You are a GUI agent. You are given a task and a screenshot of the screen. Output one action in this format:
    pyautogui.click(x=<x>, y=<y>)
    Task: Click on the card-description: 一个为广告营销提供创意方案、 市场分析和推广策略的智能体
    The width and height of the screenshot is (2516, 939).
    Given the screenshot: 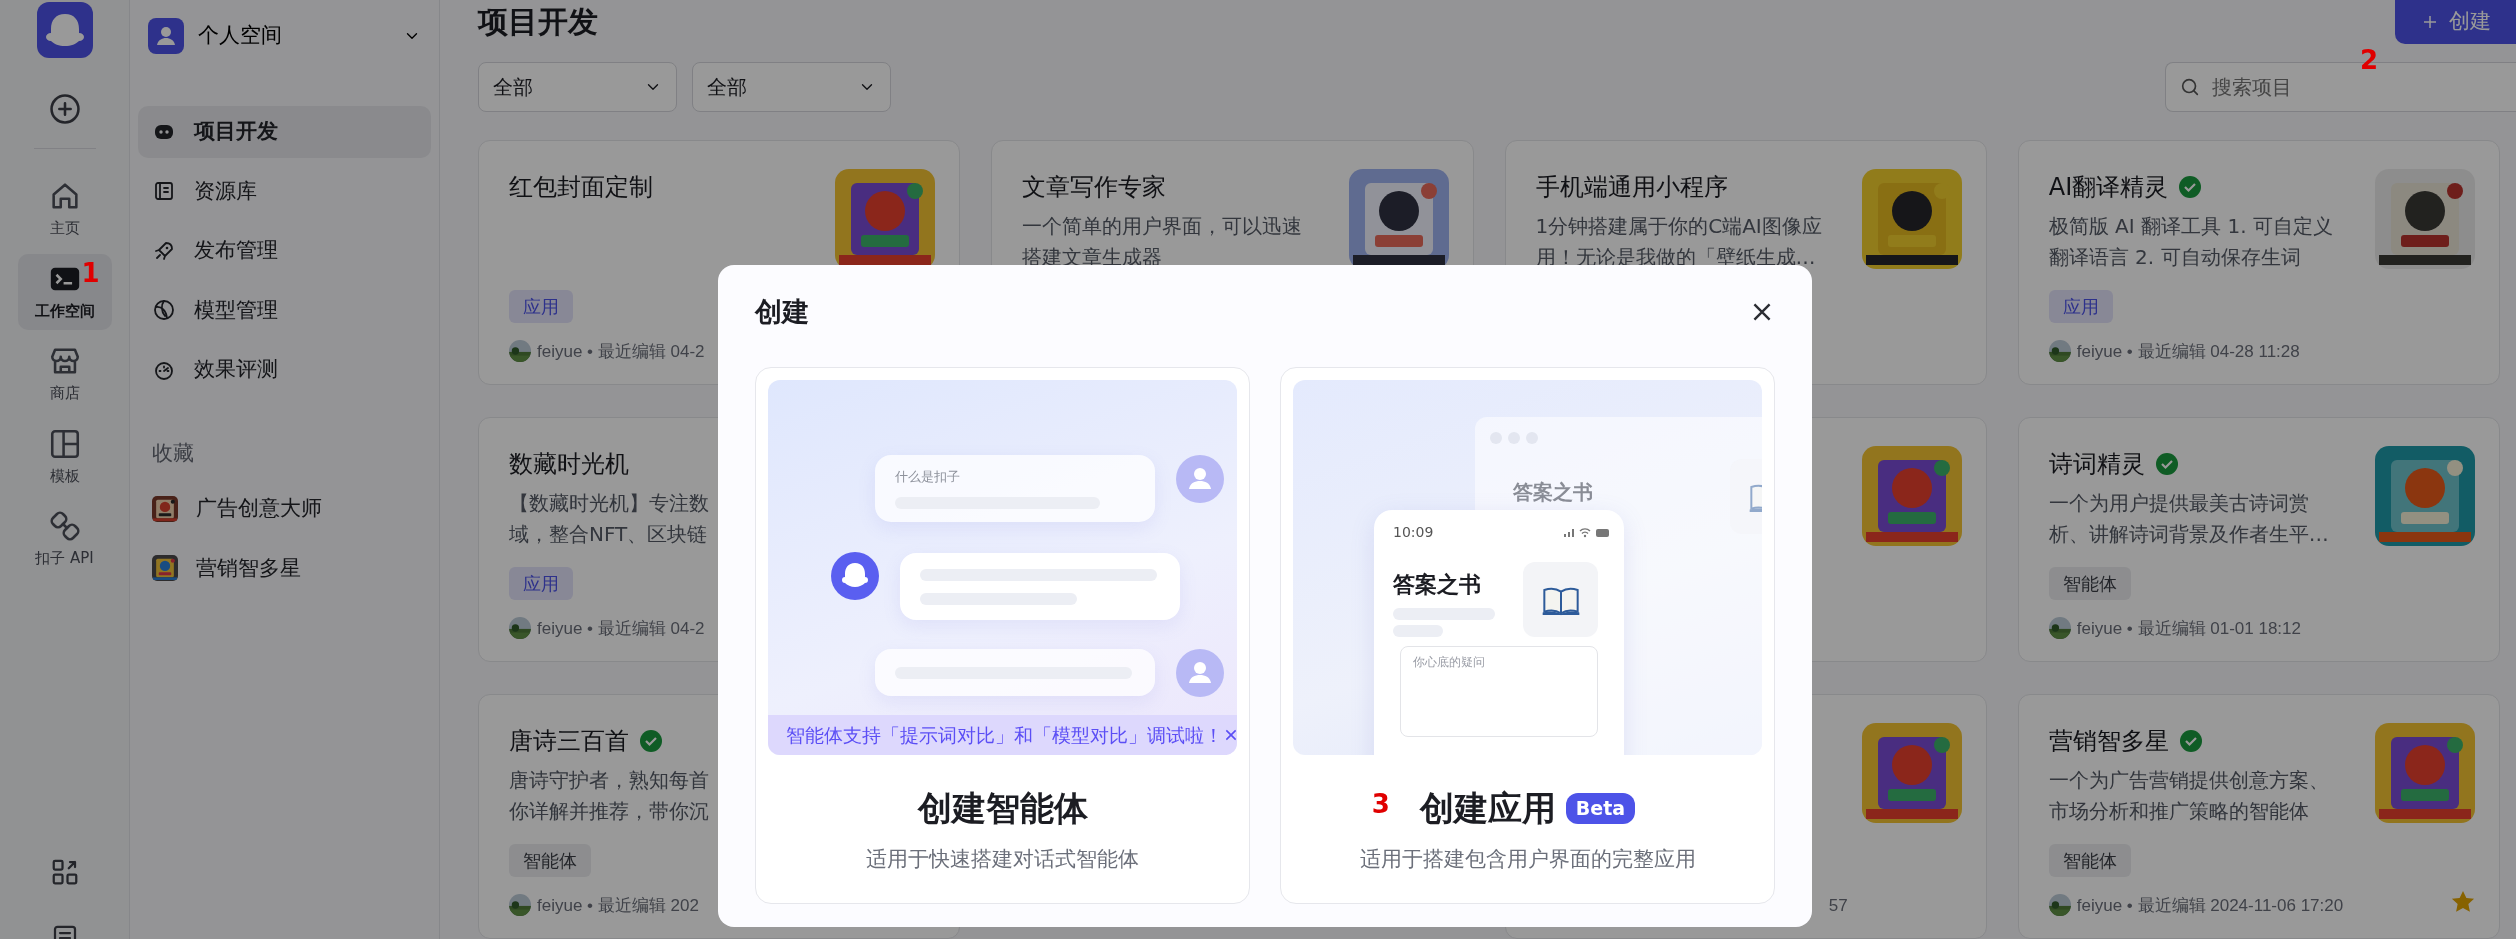 What is the action you would take?
    pyautogui.click(x=2188, y=796)
    